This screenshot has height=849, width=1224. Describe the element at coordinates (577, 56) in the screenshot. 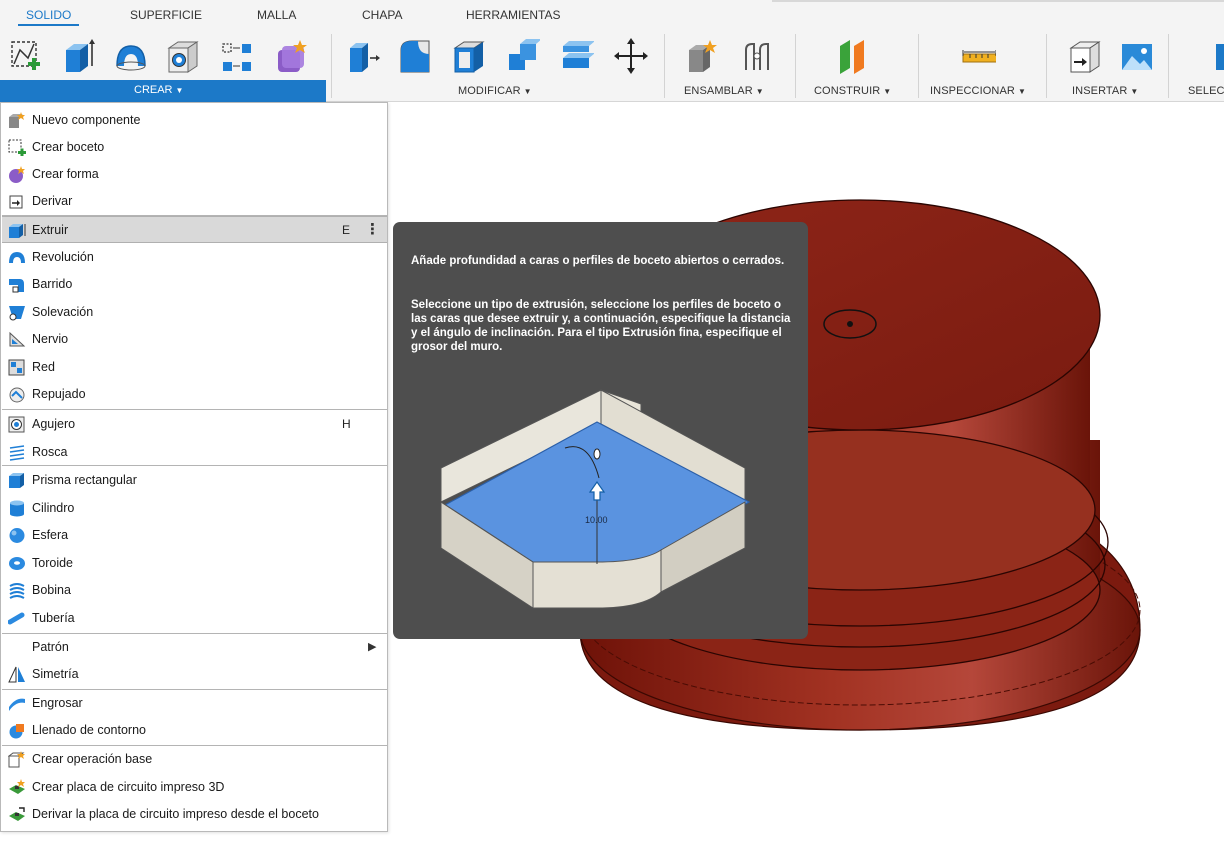

I see `offset-face-icon` at that location.